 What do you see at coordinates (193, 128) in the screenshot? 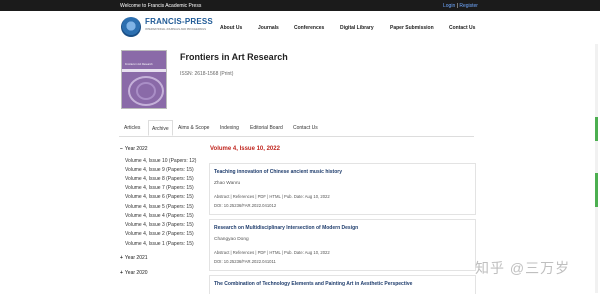
I see `tab-aims-scope: Aims & Scope` at bounding box center [193, 128].